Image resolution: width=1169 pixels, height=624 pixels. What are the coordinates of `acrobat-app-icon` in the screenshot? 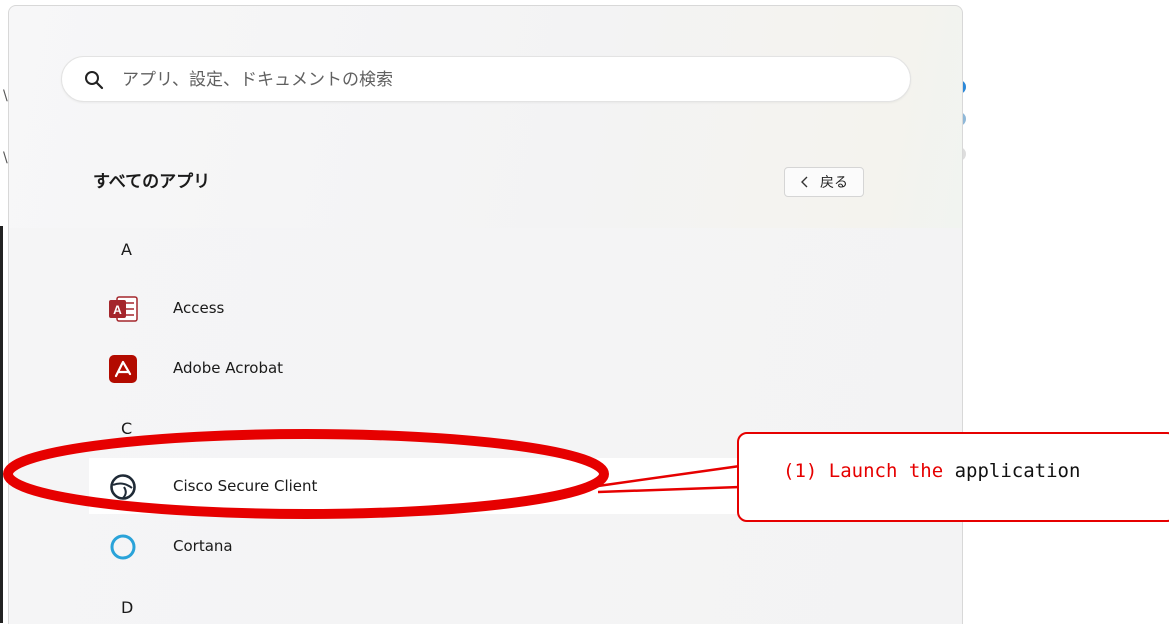 It's located at (123, 369).